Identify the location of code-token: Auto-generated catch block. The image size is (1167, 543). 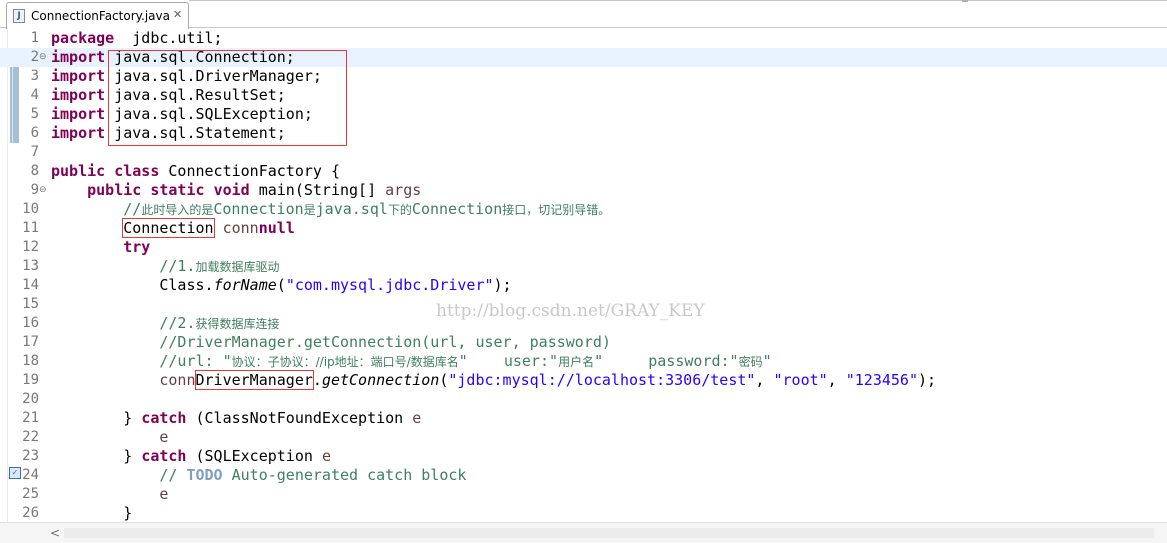
(344, 475).